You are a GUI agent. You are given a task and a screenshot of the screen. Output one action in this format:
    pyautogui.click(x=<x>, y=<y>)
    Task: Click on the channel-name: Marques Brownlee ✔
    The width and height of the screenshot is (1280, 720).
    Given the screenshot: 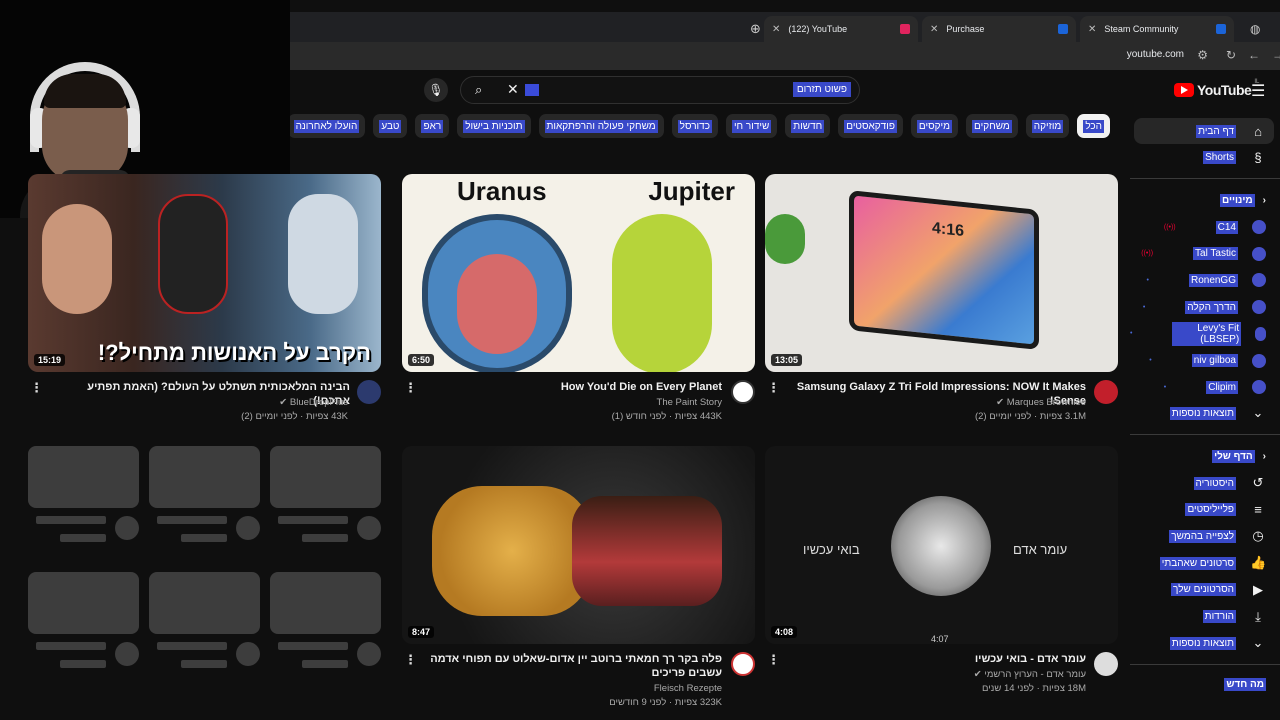 What is the action you would take?
    pyautogui.click(x=935, y=402)
    